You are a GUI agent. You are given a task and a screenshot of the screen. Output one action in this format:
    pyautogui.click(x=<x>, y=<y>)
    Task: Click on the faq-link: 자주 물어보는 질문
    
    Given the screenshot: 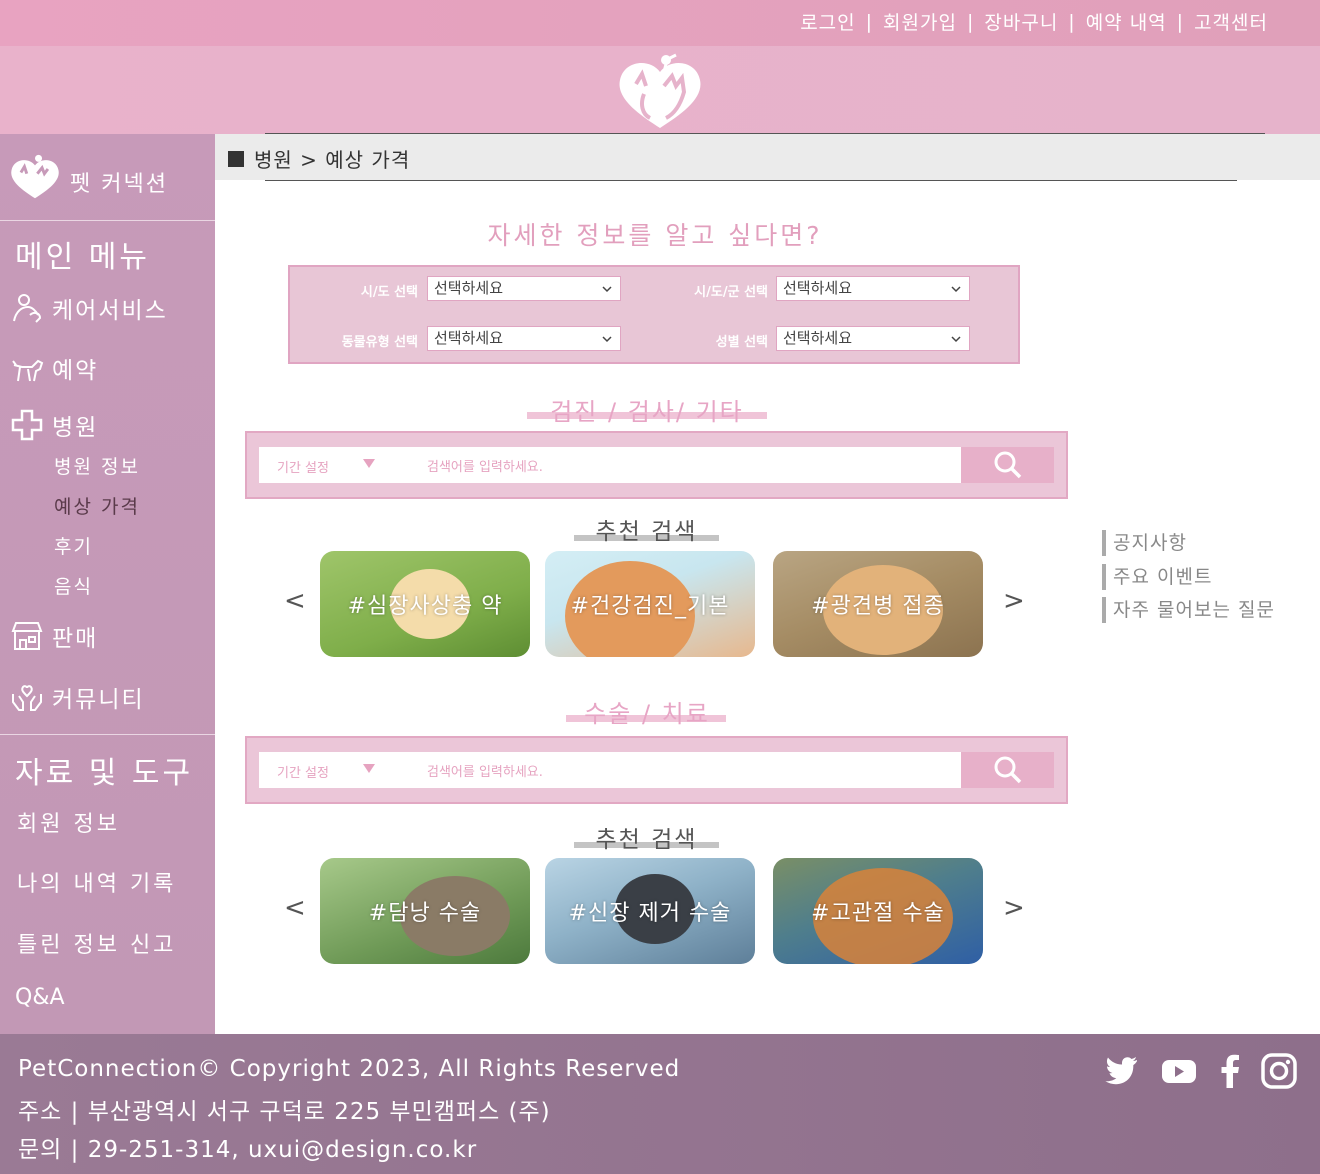 What is the action you would take?
    pyautogui.click(x=1188, y=610)
    